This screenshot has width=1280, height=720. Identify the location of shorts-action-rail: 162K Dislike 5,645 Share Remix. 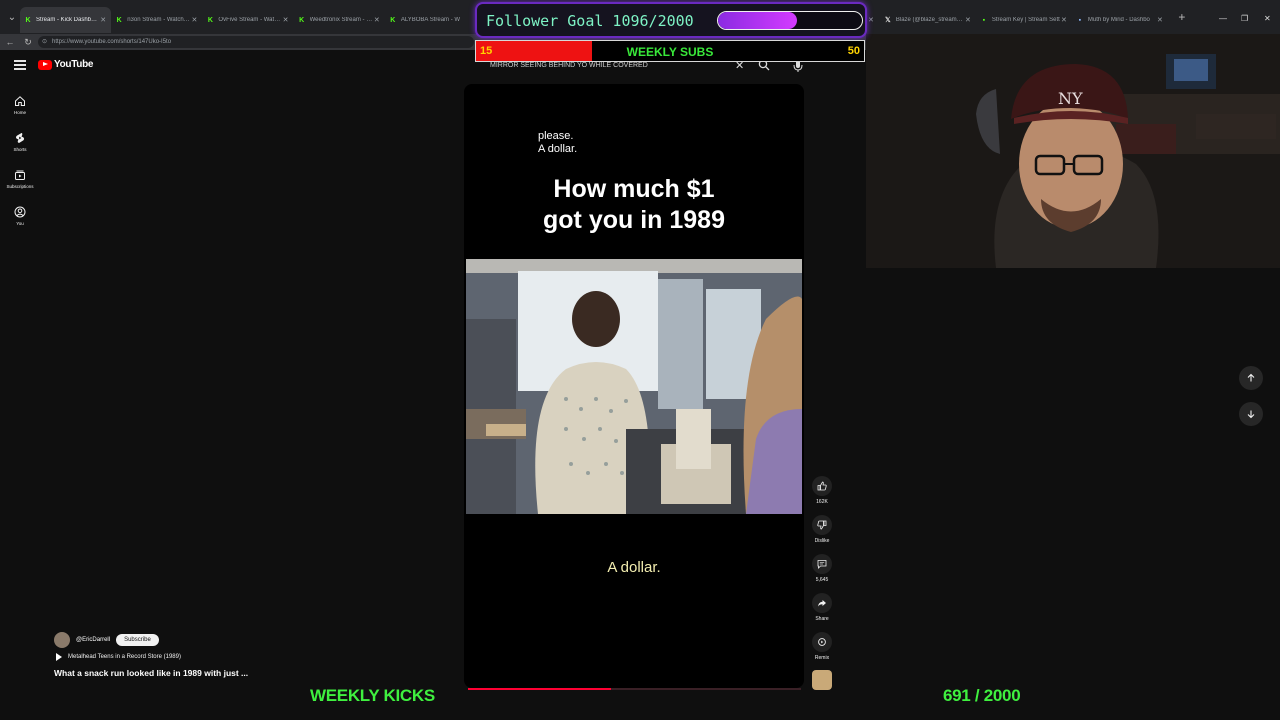
(822, 573).